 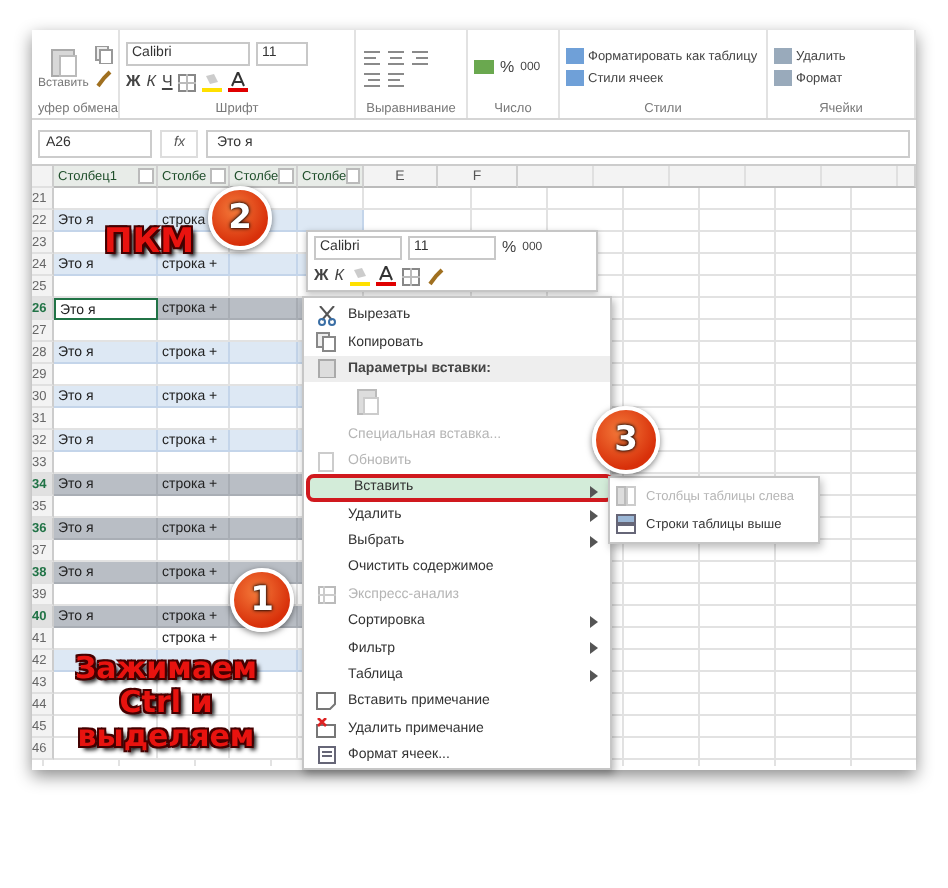 I want to click on annotation-caption: ПКМ, so click(x=149, y=243).